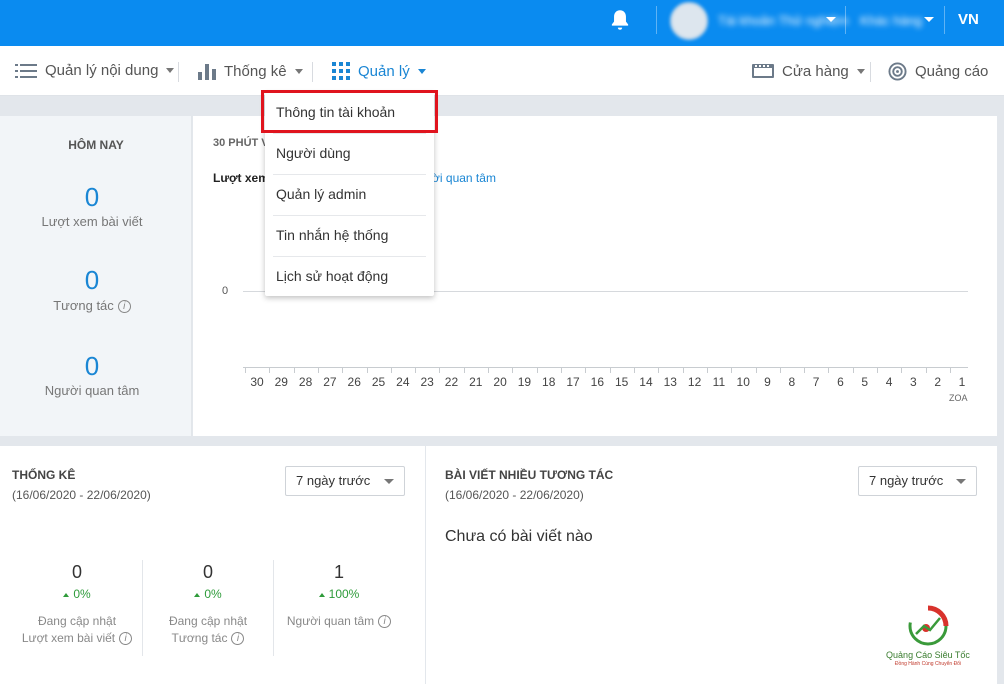 The height and width of the screenshot is (684, 1004). What do you see at coordinates (840, 382) in the screenshot?
I see `x-tick-label: 6` at bounding box center [840, 382].